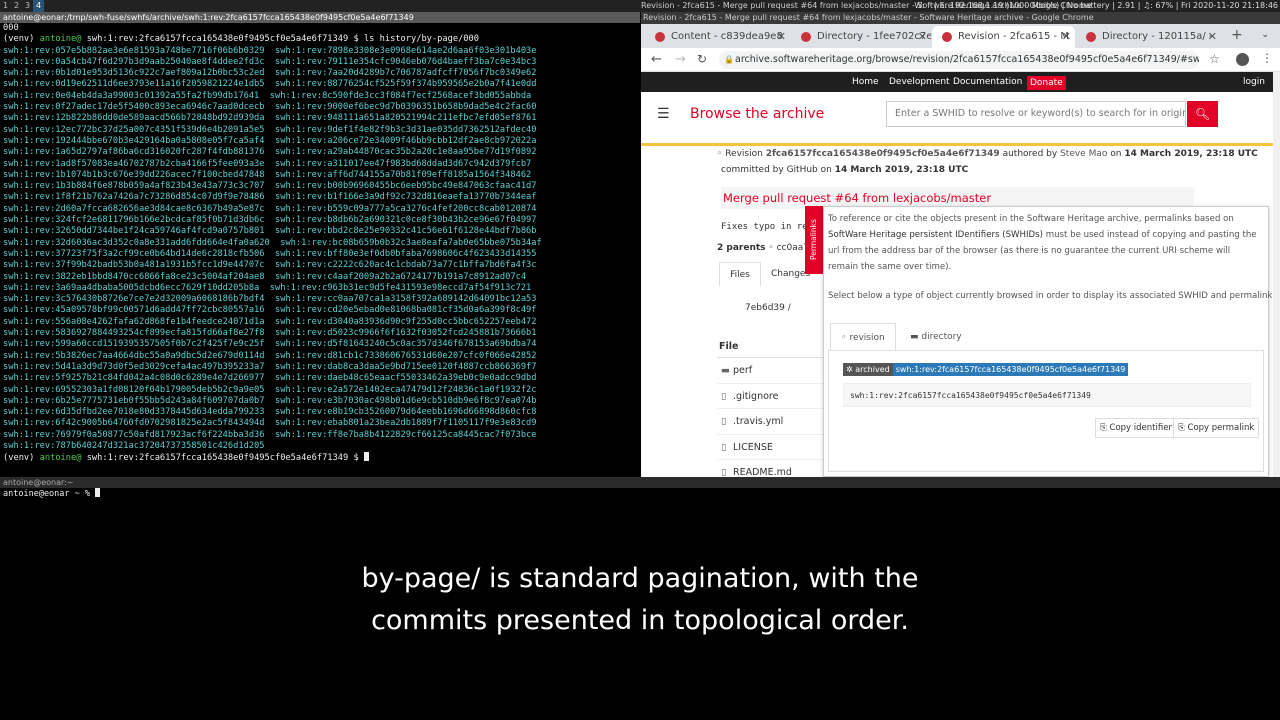 Image resolution: width=1280 pixels, height=720 pixels. What do you see at coordinates (764, 227) in the screenshot?
I see `revision-message-body: Fixes typo in re` at bounding box center [764, 227].